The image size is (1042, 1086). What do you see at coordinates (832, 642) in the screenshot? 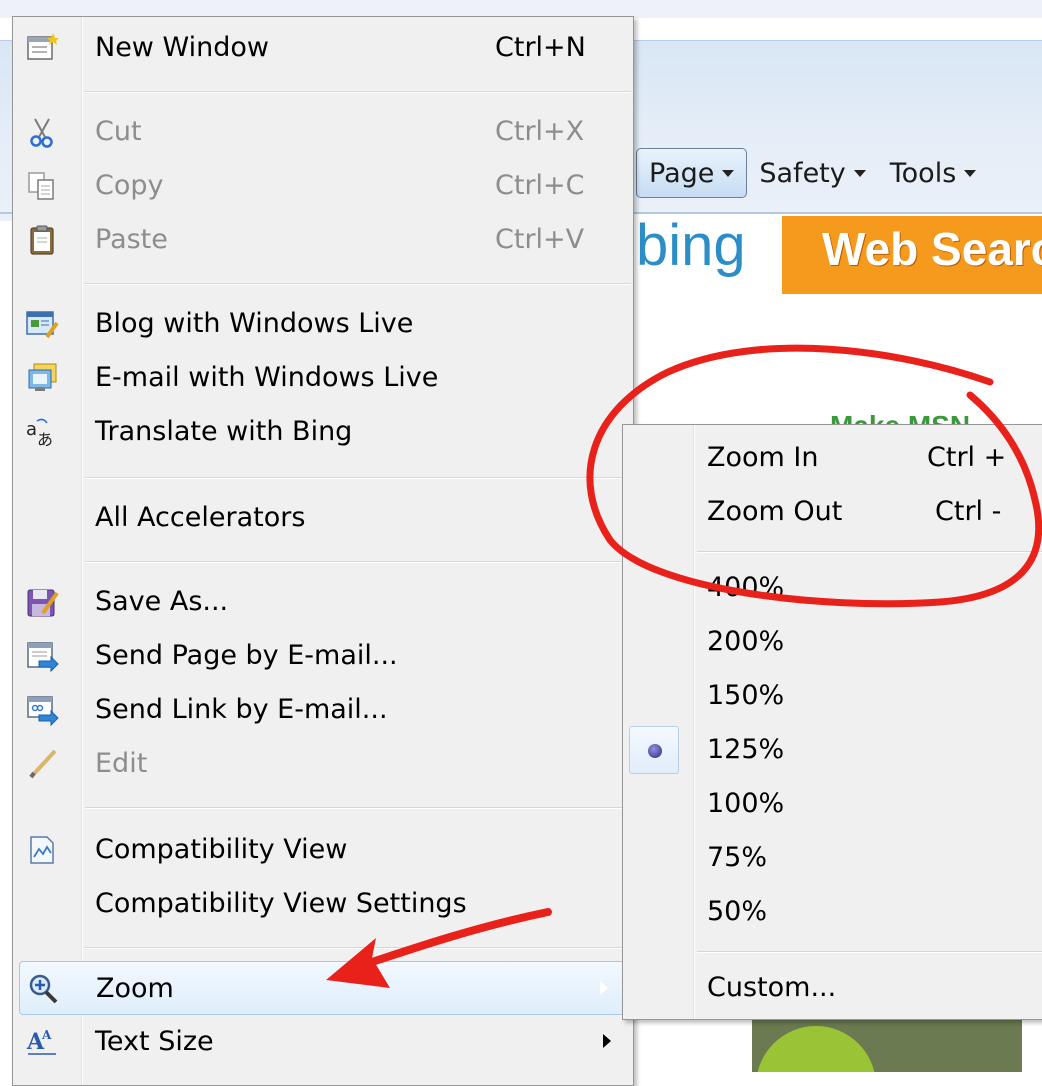
I see `zoom-level-200: 200%` at bounding box center [832, 642].